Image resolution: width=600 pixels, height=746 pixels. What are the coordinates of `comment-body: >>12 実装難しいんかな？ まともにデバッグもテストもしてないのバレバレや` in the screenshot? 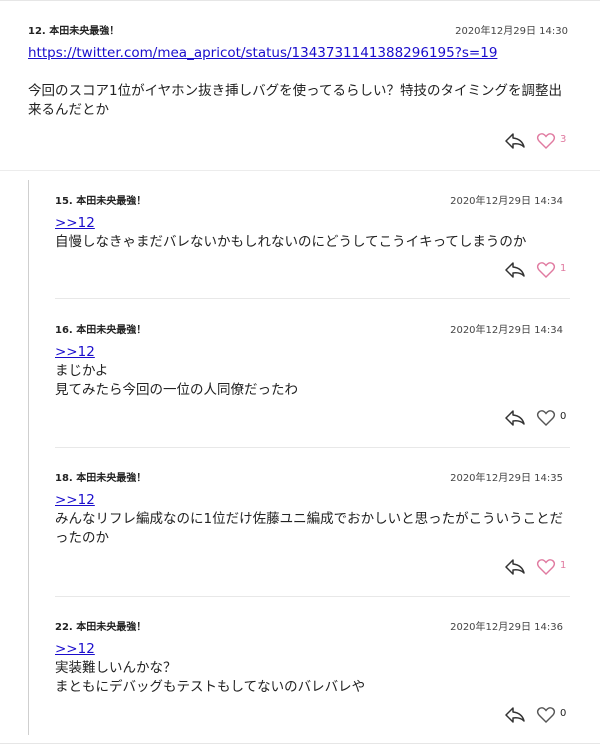 It's located at (310, 668).